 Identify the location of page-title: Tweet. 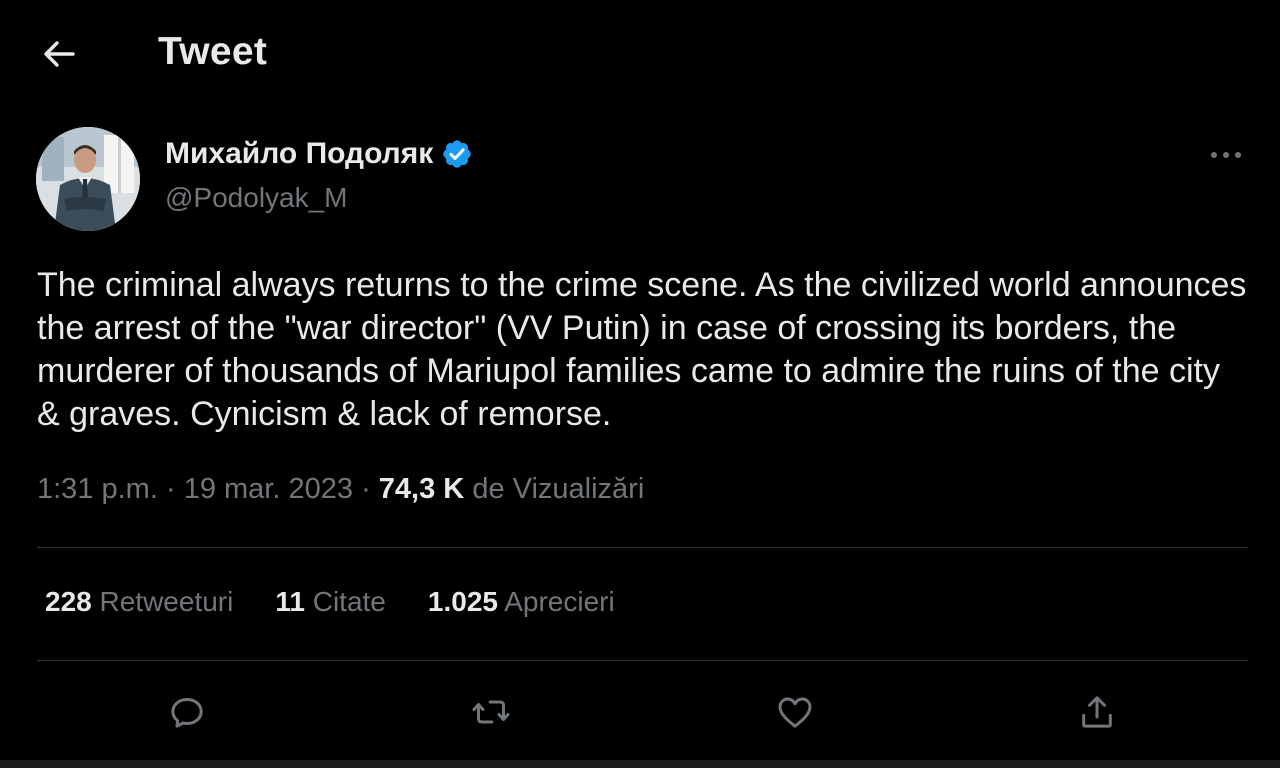
(213, 51).